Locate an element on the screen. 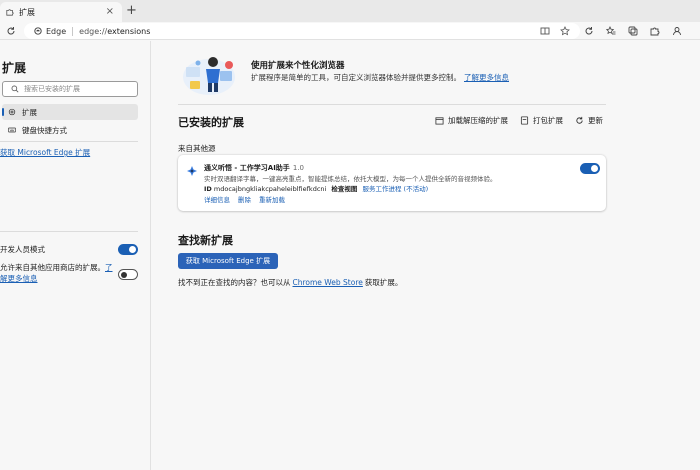 The image size is (700, 470). sidebar-title: 扩展 is located at coordinates (14, 68).